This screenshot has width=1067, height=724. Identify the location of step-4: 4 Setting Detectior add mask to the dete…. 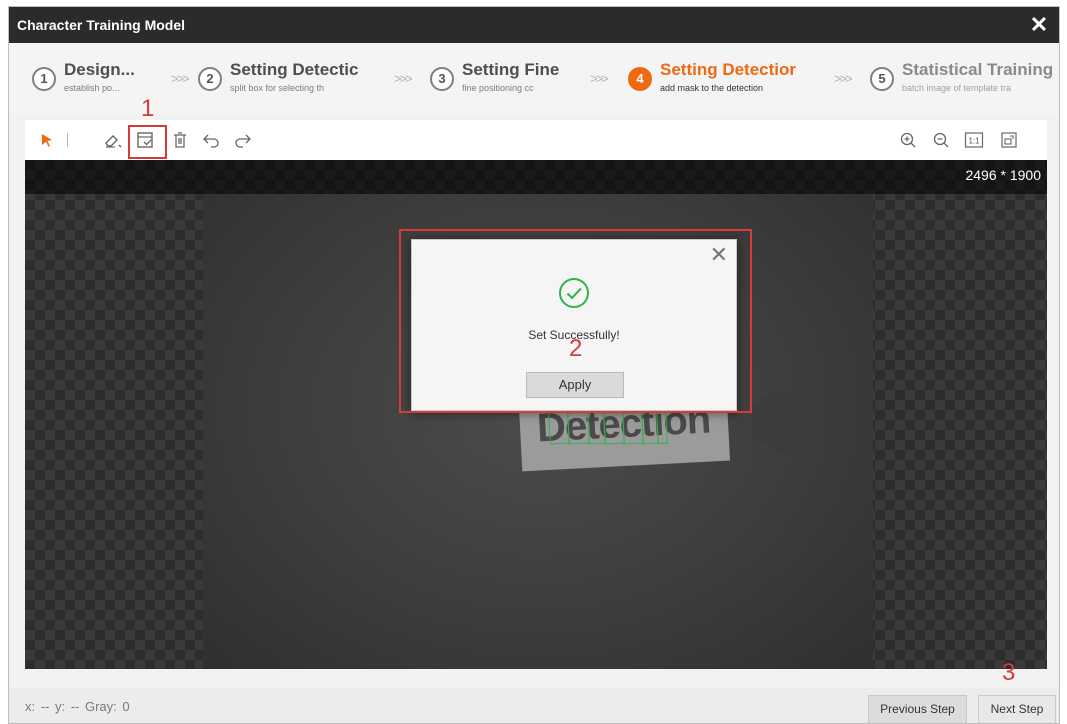
(724, 78).